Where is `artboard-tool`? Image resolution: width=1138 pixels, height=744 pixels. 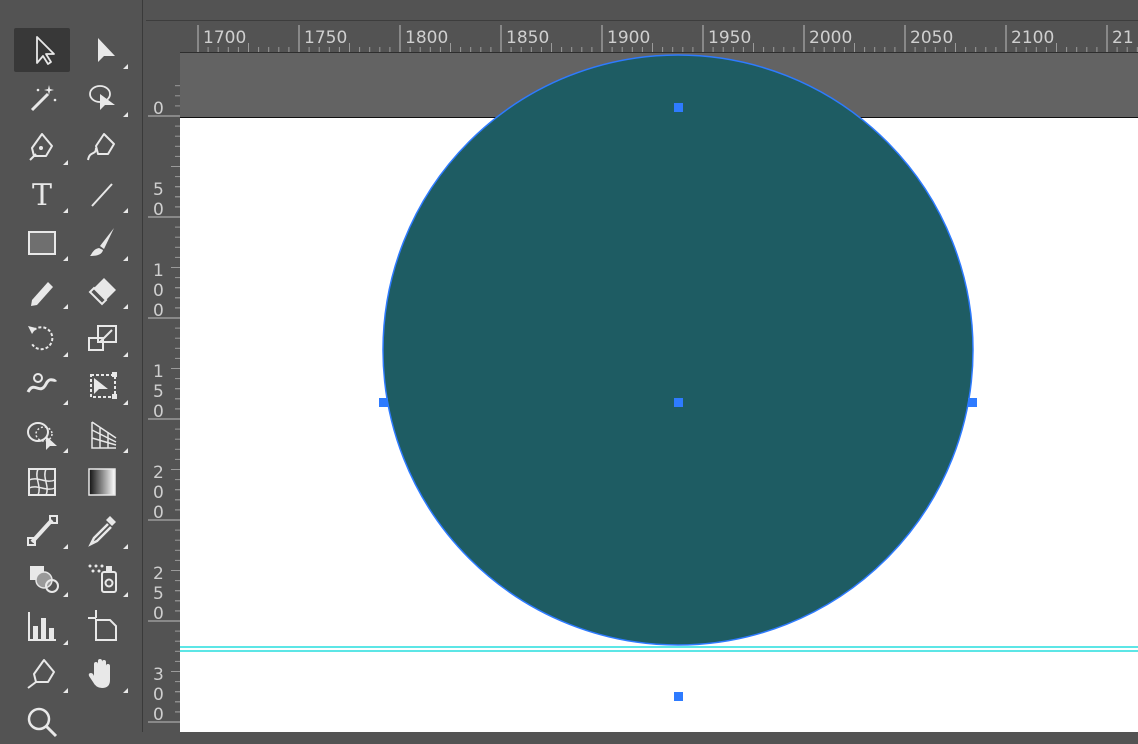
artboard-tool is located at coordinates (102, 626).